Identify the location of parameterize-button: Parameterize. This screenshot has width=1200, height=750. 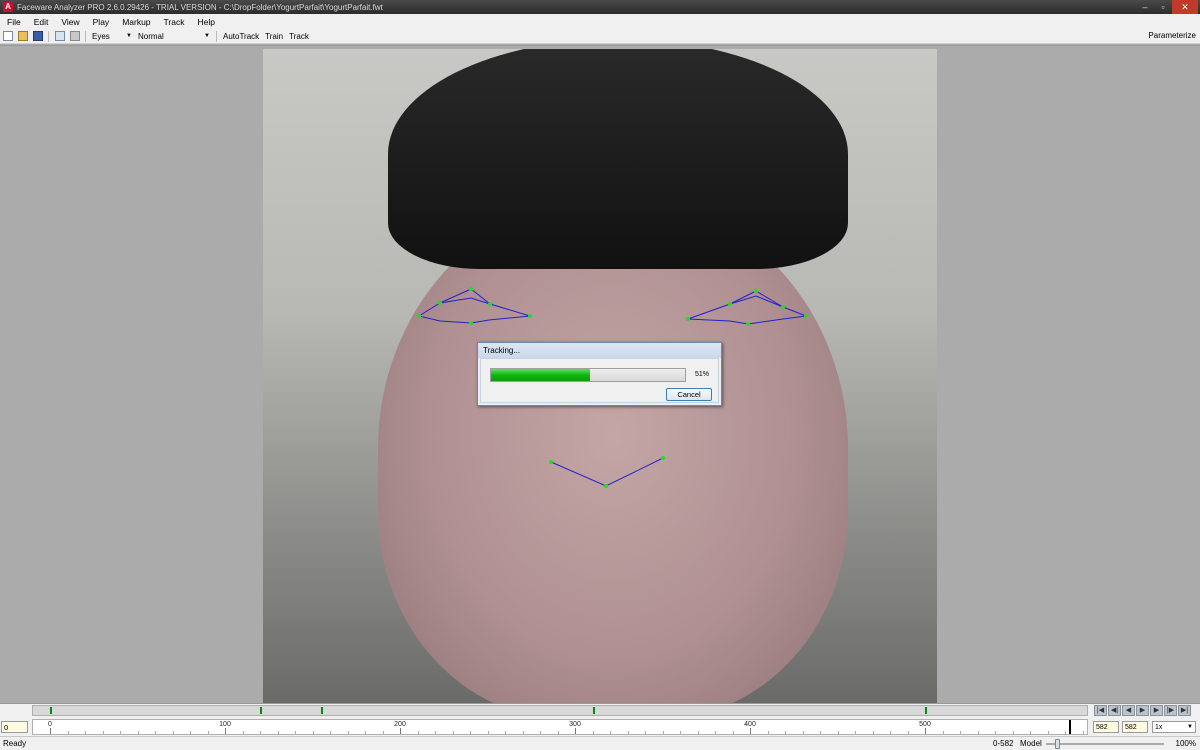
(1172, 35).